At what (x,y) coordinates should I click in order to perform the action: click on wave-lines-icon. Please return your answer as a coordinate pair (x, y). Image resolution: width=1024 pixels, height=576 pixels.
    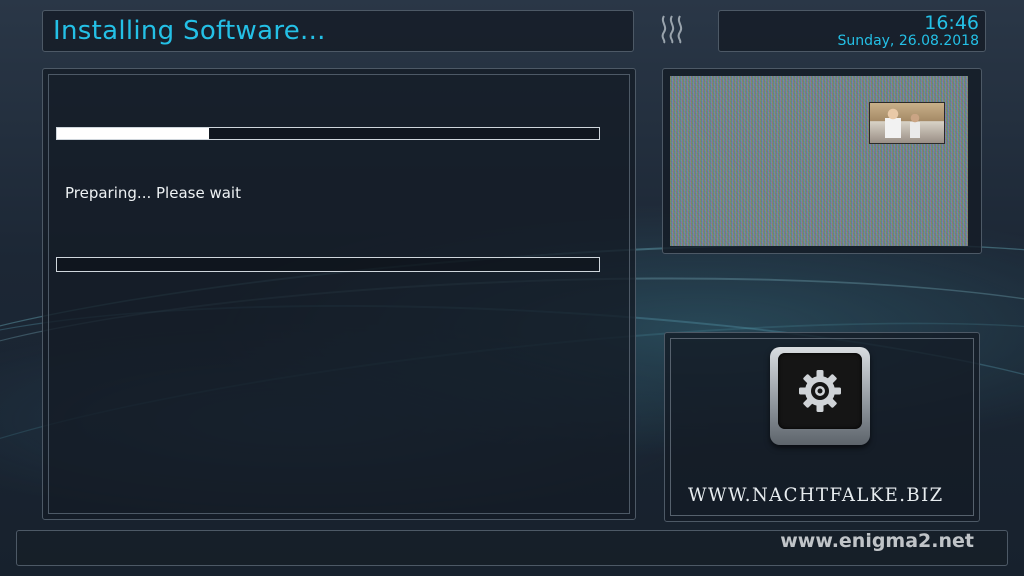
    Looking at the image, I should click on (672, 29).